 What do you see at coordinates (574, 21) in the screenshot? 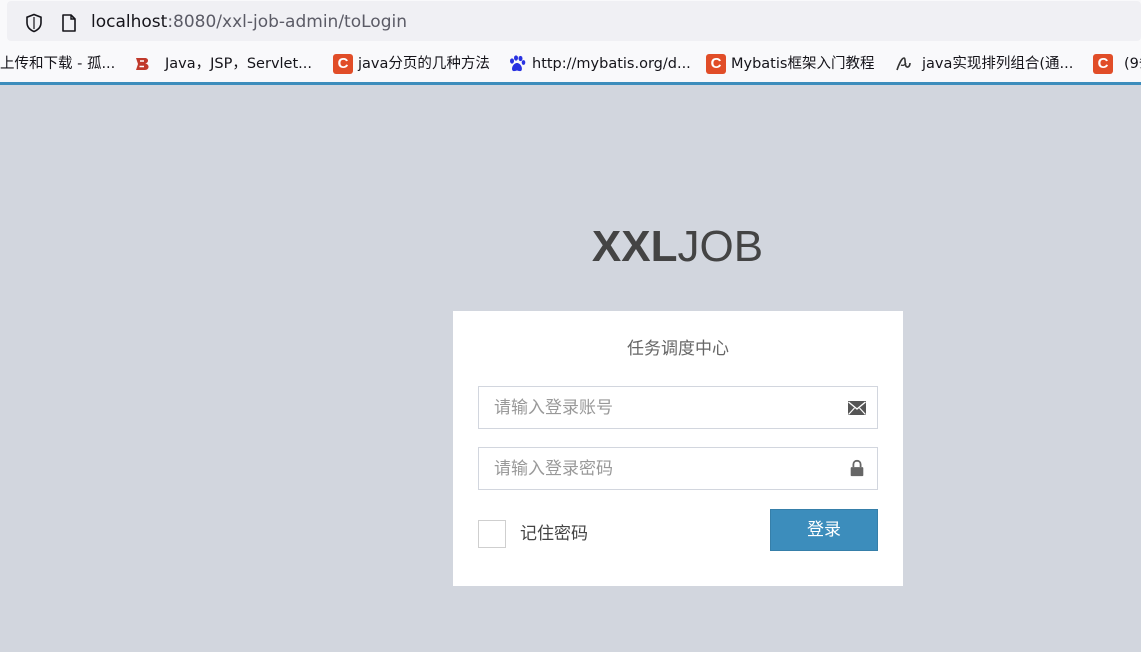
I see `address-field: localhost:8080/xxl-job-admin/toLogin` at bounding box center [574, 21].